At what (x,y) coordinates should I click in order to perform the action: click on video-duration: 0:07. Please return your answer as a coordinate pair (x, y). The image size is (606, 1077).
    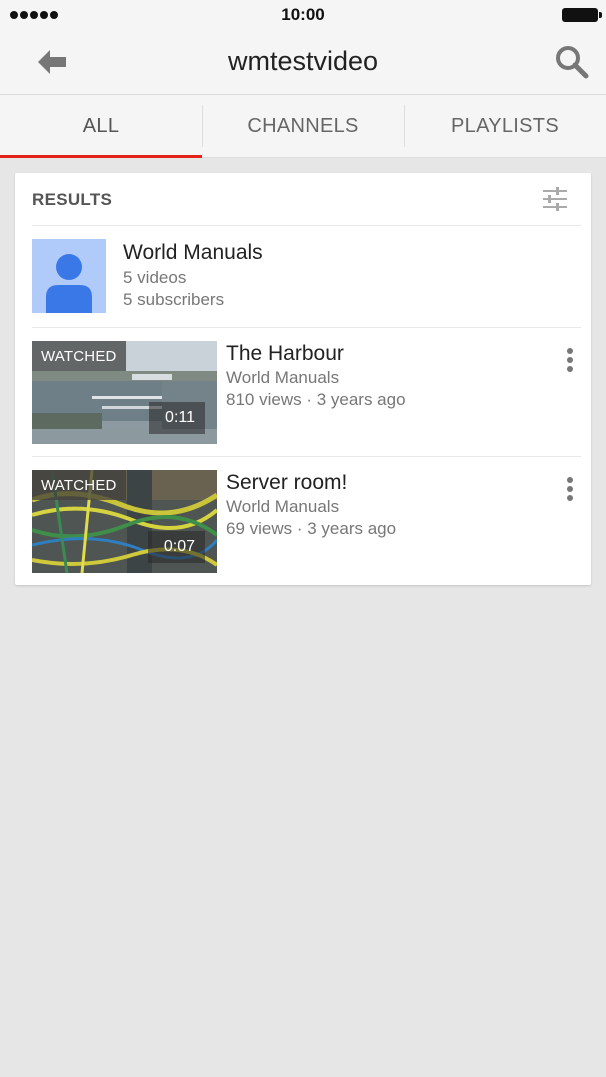
    Looking at the image, I should click on (176, 547).